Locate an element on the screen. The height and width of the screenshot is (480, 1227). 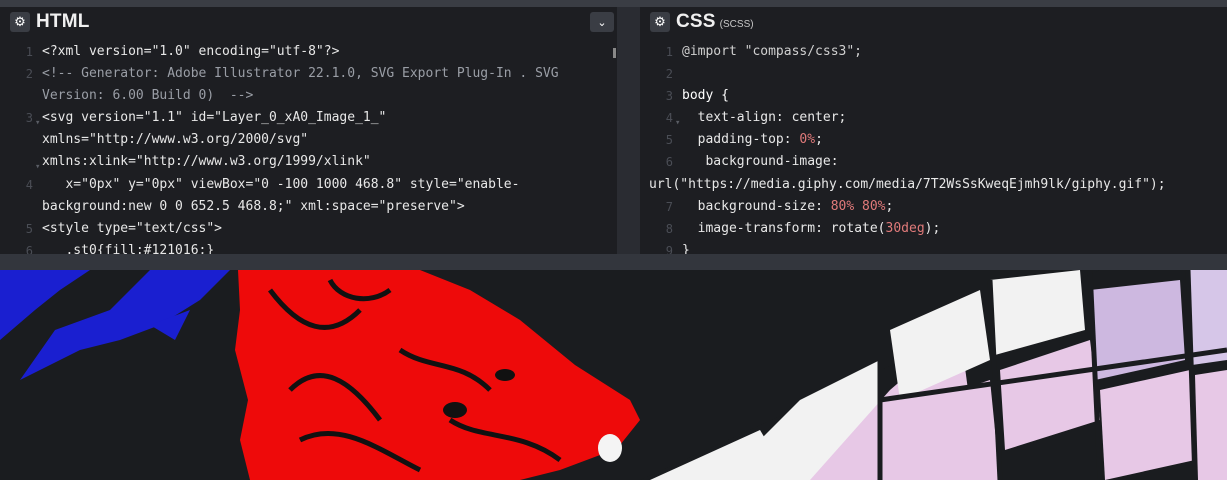
code-line: Version: 6.00 Build 0) --> is located at coordinates (148, 96).